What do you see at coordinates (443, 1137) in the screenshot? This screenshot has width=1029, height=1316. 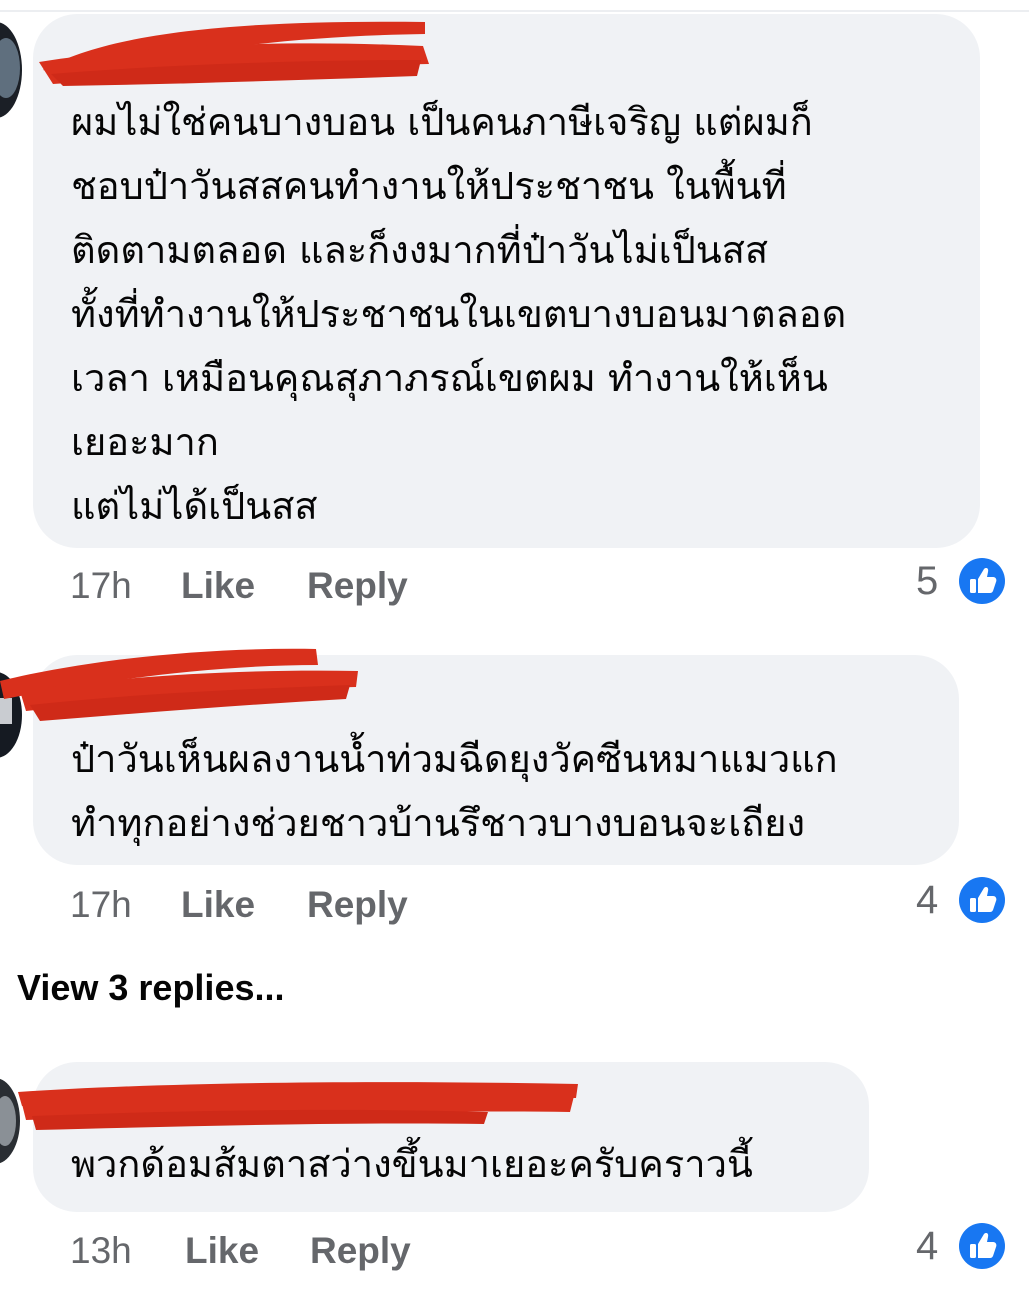 I see `comment-bubble: พวกด้อมส้มตาสว่างขึ้นมาเยอะครับคราวนี้` at bounding box center [443, 1137].